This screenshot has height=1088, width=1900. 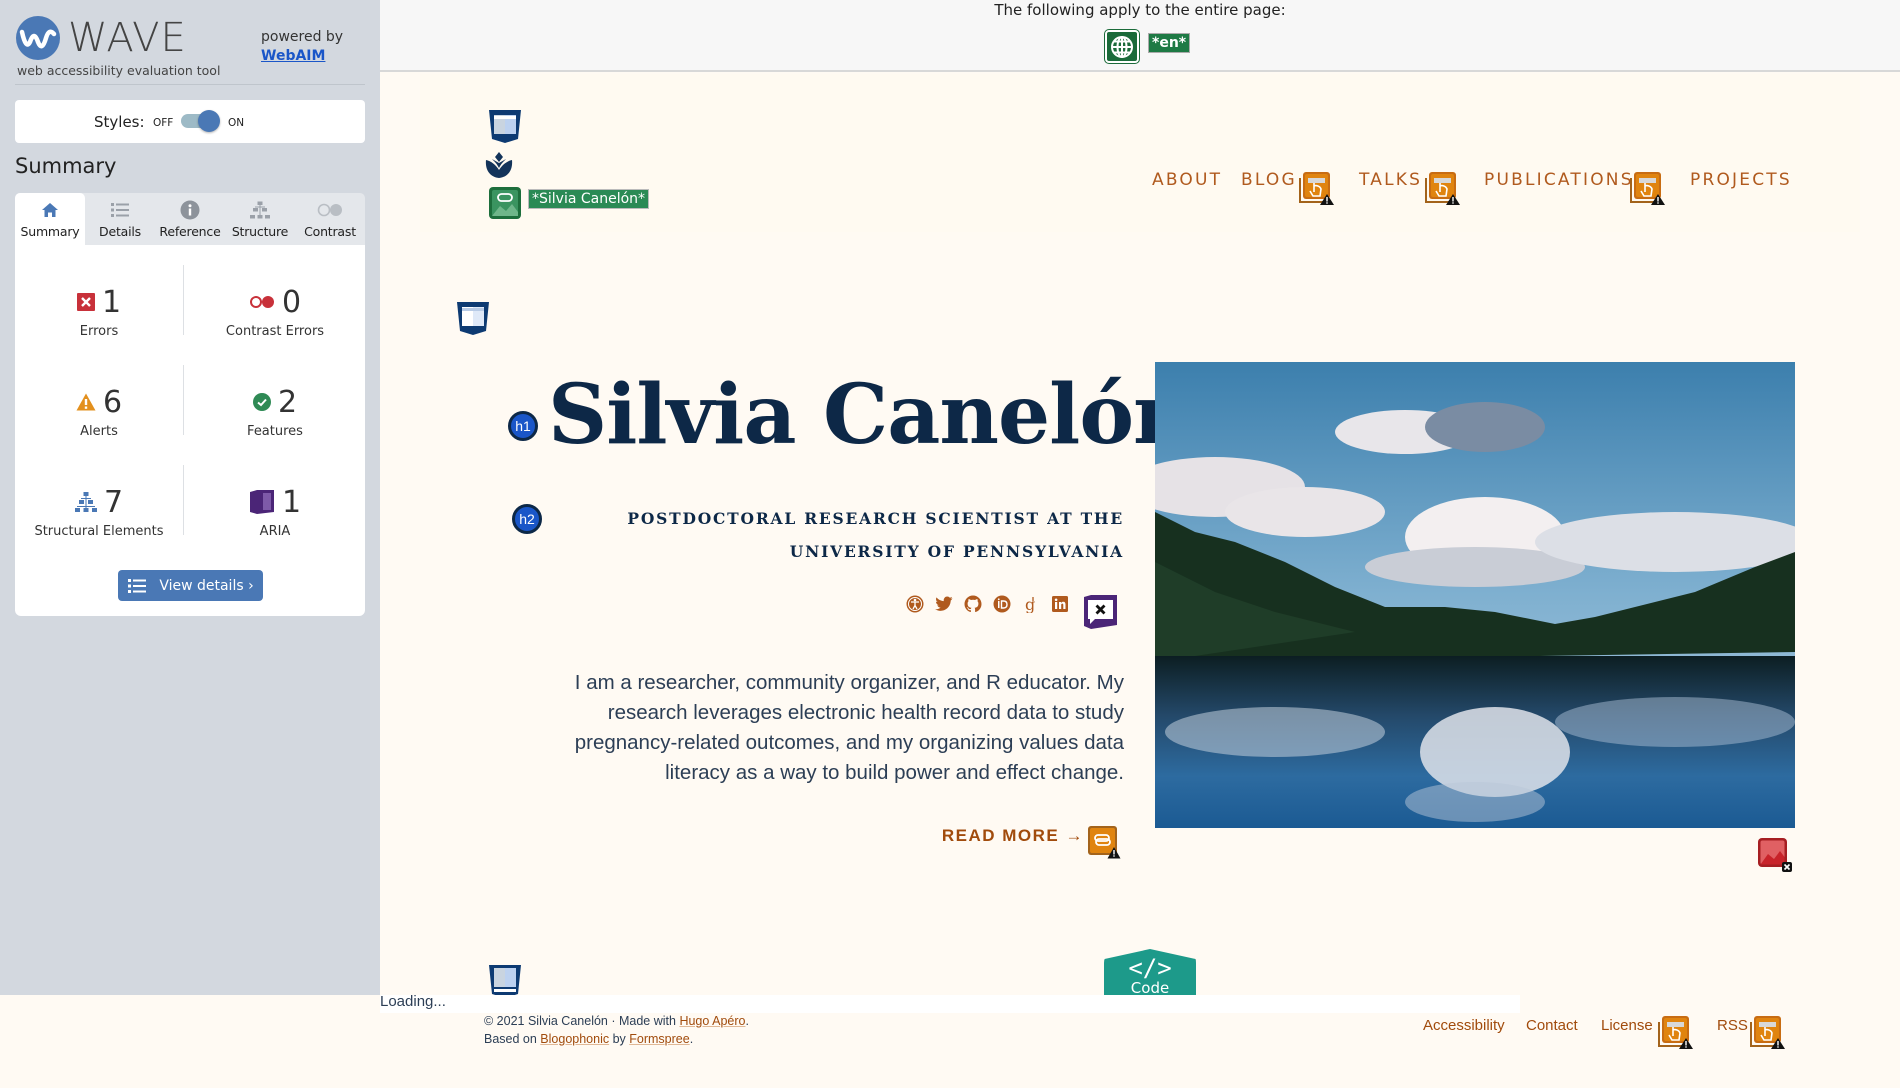 What do you see at coordinates (99, 511) in the screenshot?
I see `stat-structural-elements: 7 Structural Elements` at bounding box center [99, 511].